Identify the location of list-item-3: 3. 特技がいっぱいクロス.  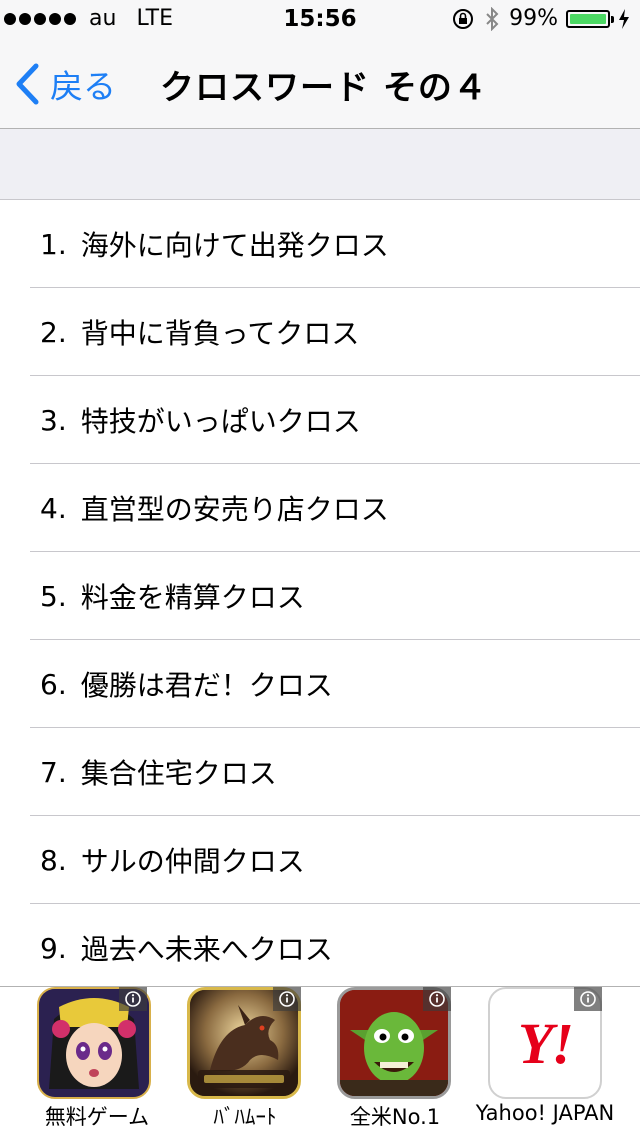
(320, 420).